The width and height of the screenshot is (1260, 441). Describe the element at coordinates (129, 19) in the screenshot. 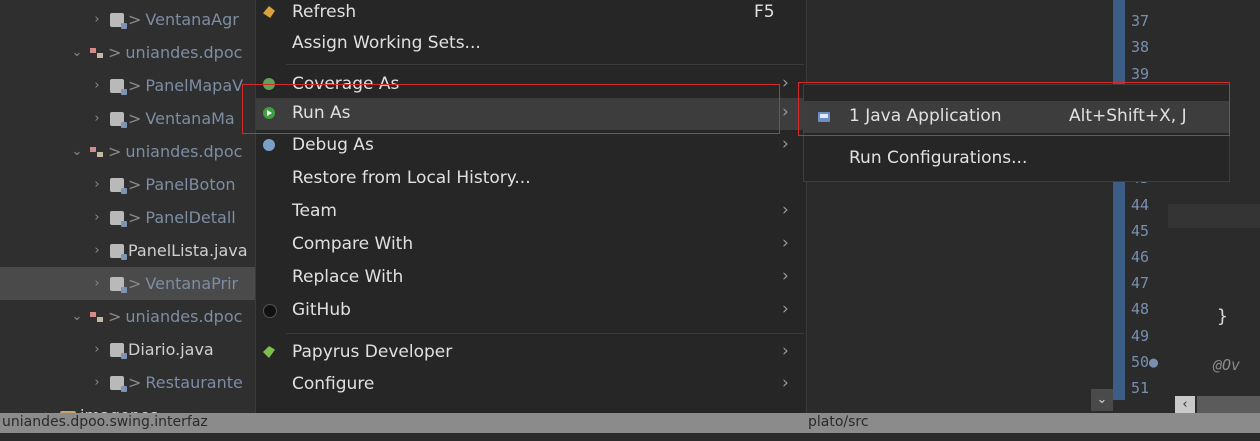

I see `tree-item: › > VentanaAgr` at that location.